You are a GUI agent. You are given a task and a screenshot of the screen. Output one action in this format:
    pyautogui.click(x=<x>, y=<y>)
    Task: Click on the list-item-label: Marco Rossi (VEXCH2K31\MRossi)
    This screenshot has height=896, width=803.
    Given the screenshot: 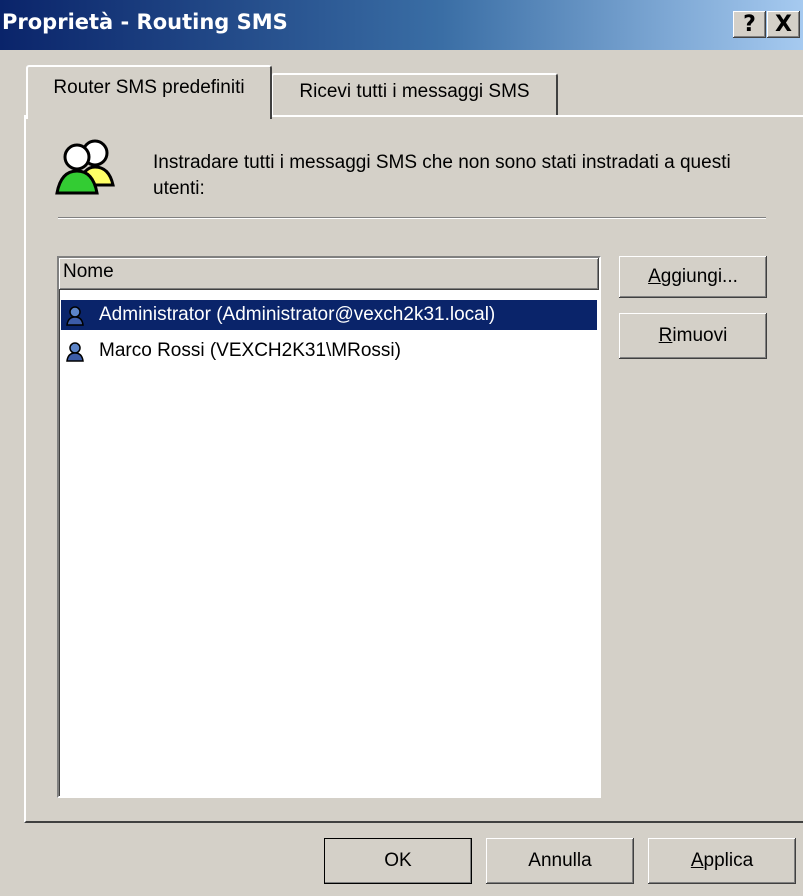 What is the action you would take?
    pyautogui.click(x=250, y=350)
    